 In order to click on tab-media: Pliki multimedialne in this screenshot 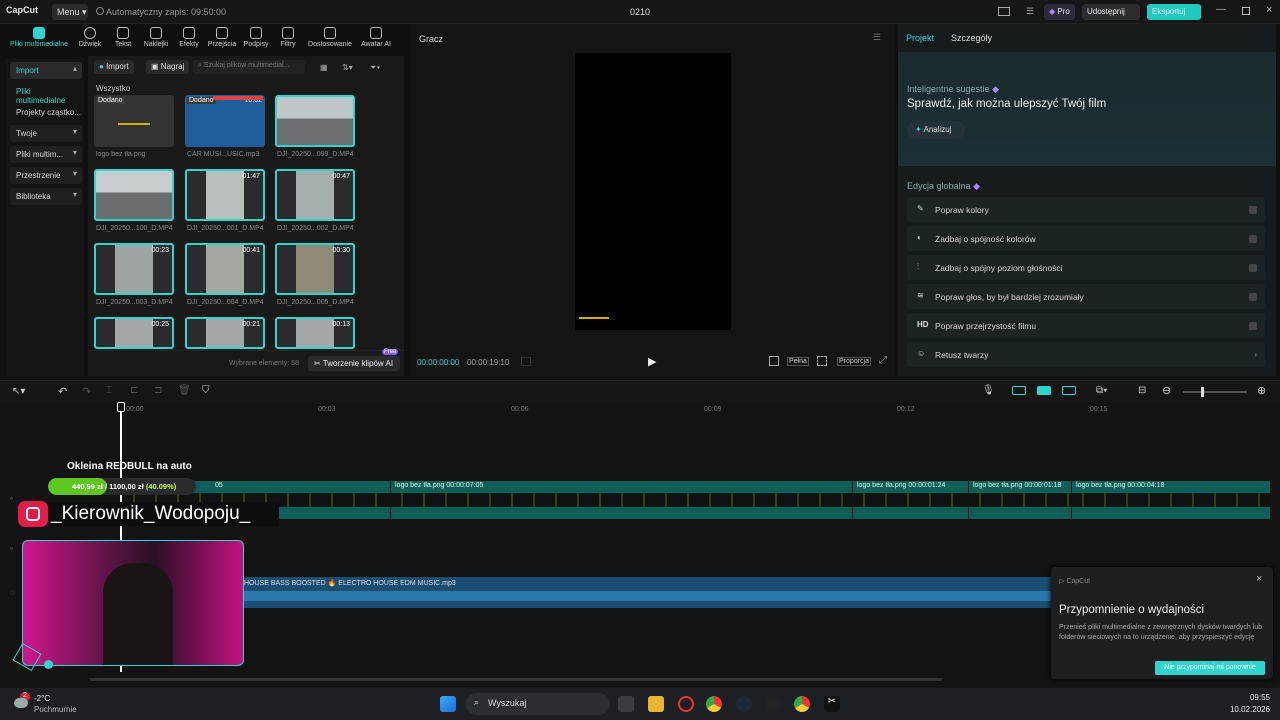, I will do `click(39, 37)`.